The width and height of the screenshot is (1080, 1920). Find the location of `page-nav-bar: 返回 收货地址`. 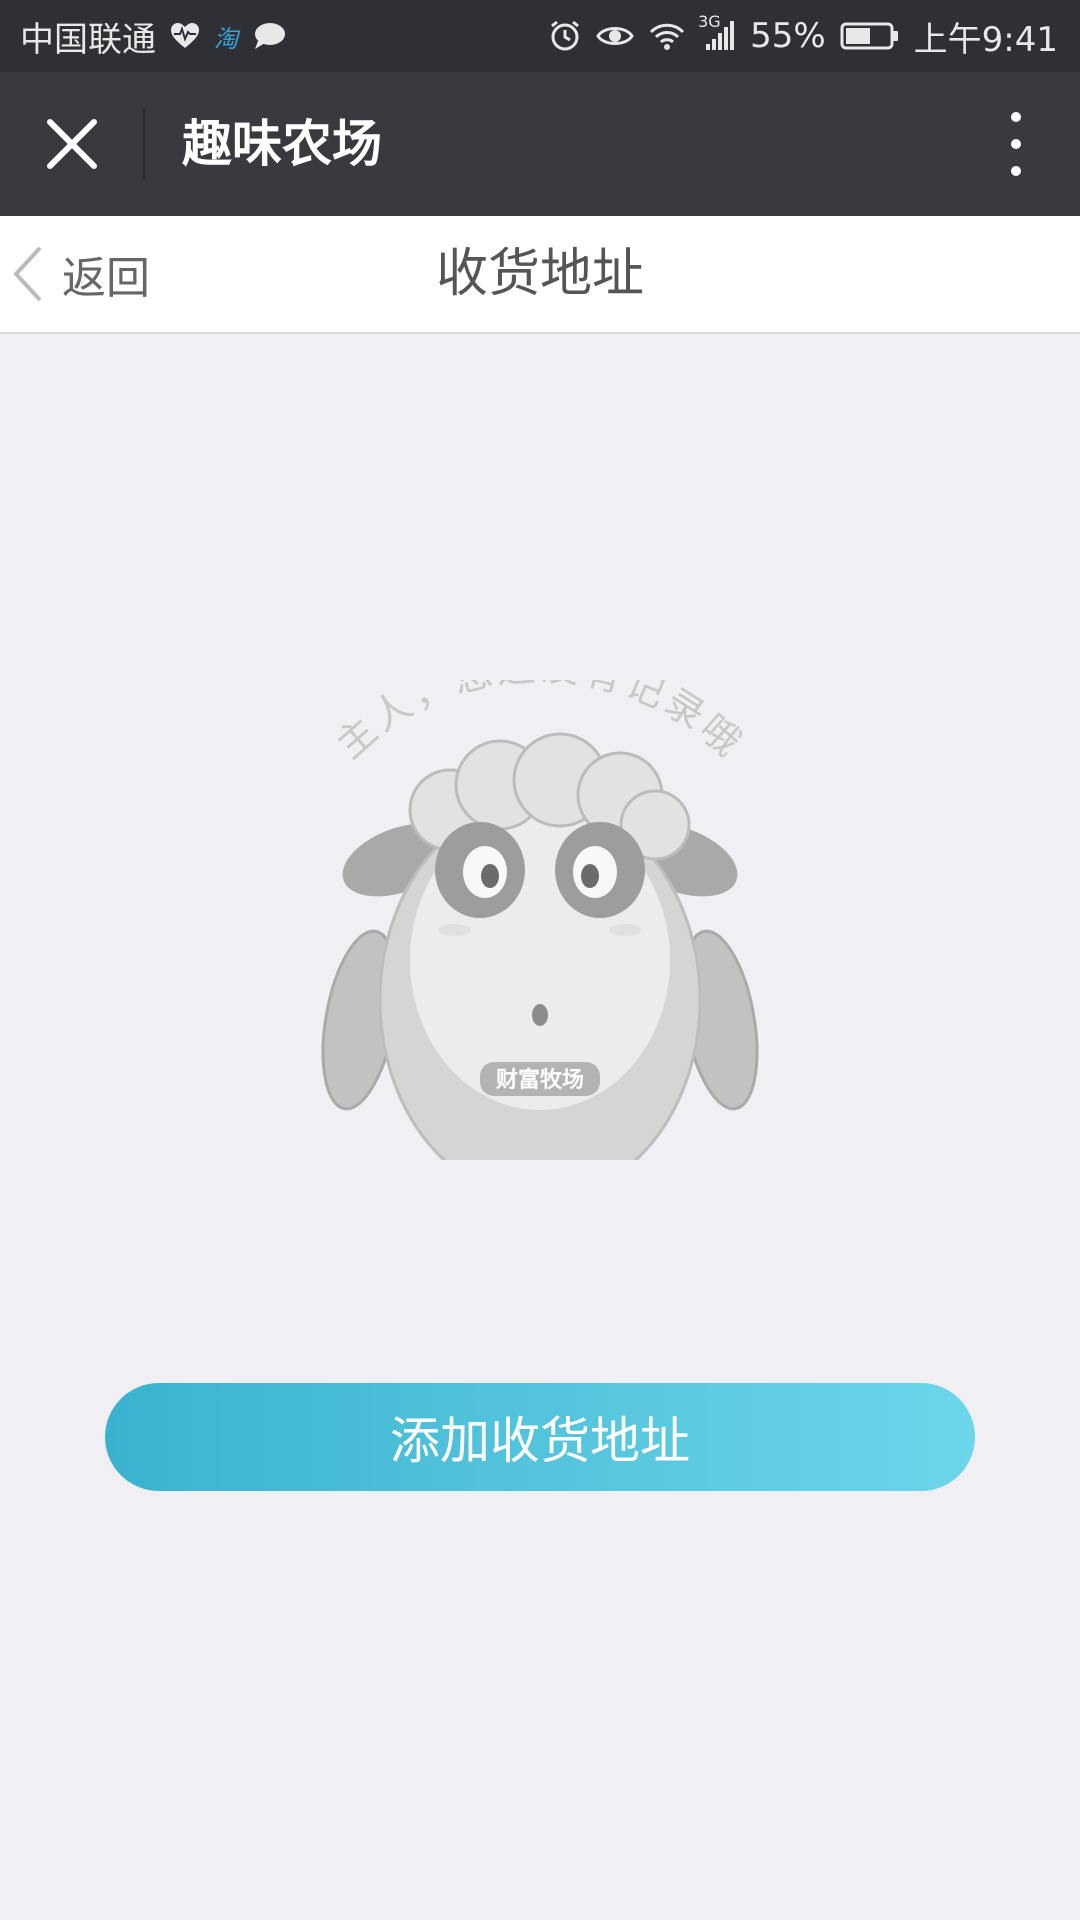

page-nav-bar: 返回 收货地址 is located at coordinates (540, 275).